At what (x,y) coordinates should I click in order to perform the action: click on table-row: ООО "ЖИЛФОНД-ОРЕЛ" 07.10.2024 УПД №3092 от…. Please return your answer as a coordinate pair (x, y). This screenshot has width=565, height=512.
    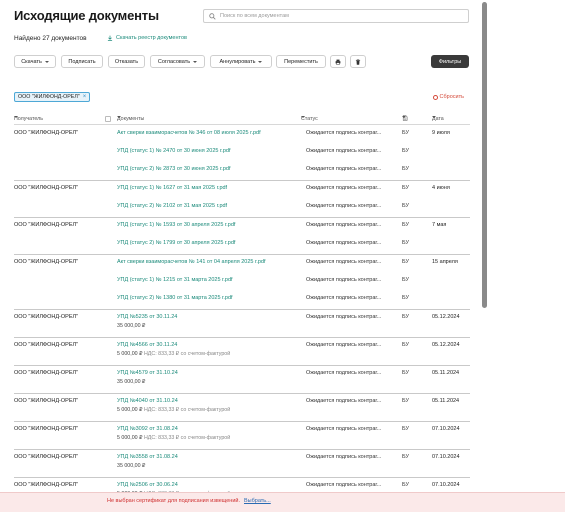
    Looking at the image, I should click on (242, 435).